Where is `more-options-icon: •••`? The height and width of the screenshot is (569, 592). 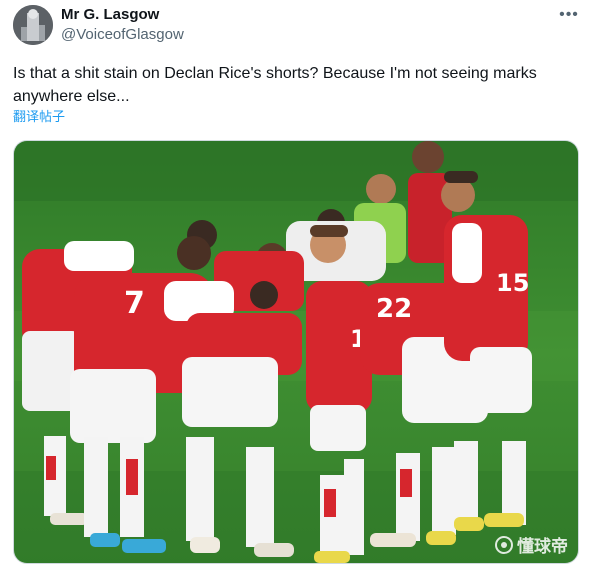 more-options-icon: ••• is located at coordinates (569, 15).